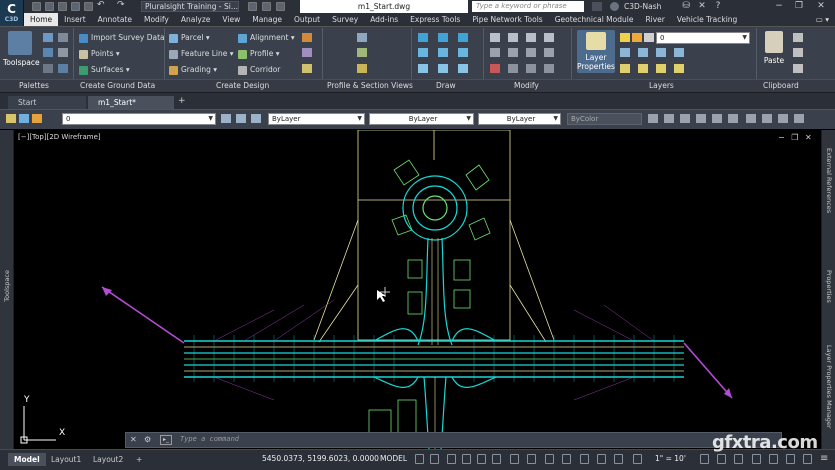 The image size is (835, 470). What do you see at coordinates (531, 459) in the screenshot?
I see `object-snap-tracking-icon` at bounding box center [531, 459].